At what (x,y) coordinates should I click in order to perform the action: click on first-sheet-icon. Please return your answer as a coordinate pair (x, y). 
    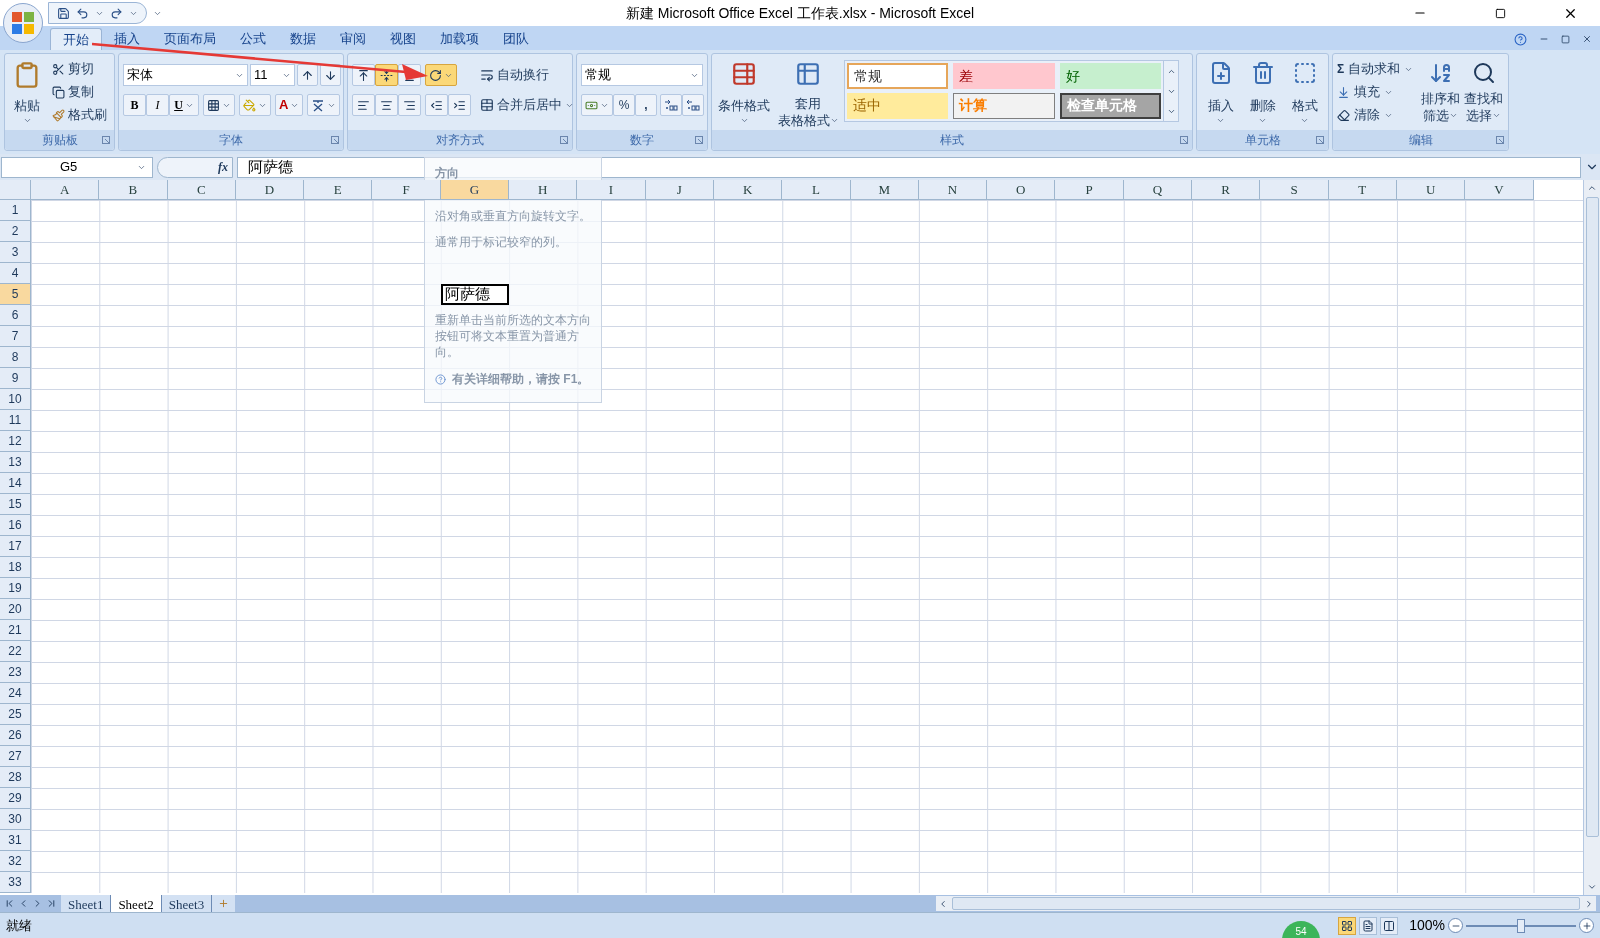
    Looking at the image, I should click on (9, 903).